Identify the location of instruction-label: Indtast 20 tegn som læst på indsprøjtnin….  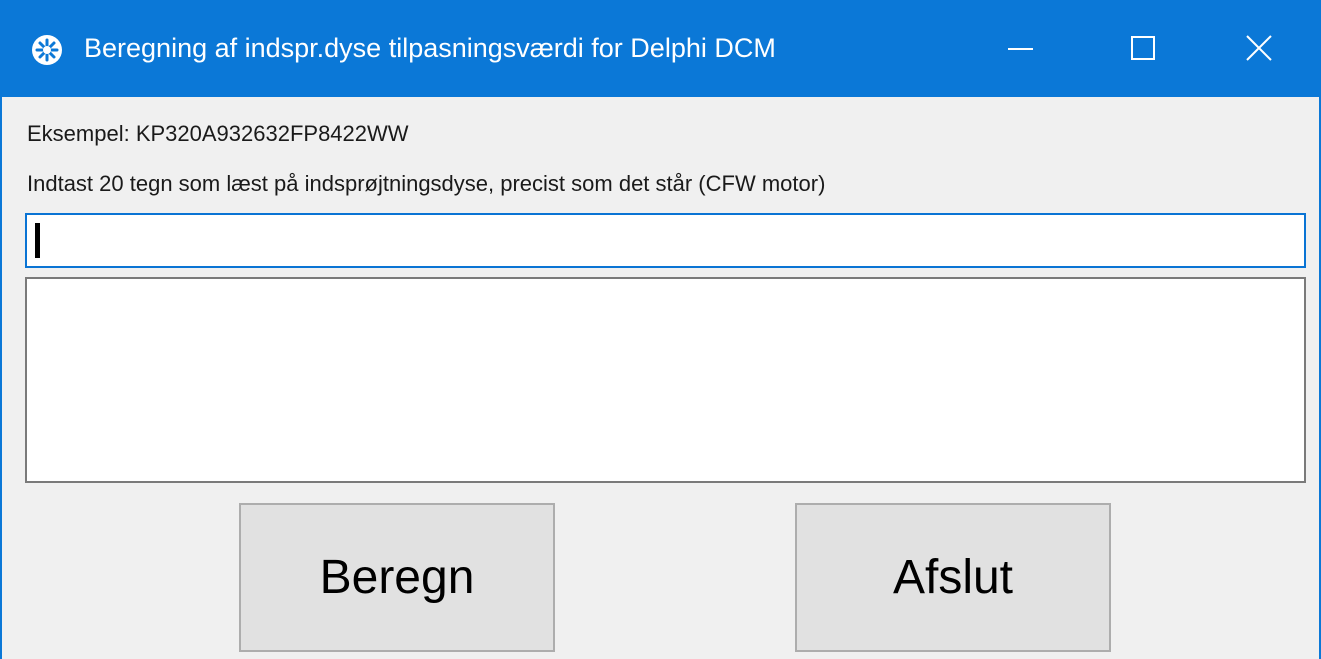
(426, 183).